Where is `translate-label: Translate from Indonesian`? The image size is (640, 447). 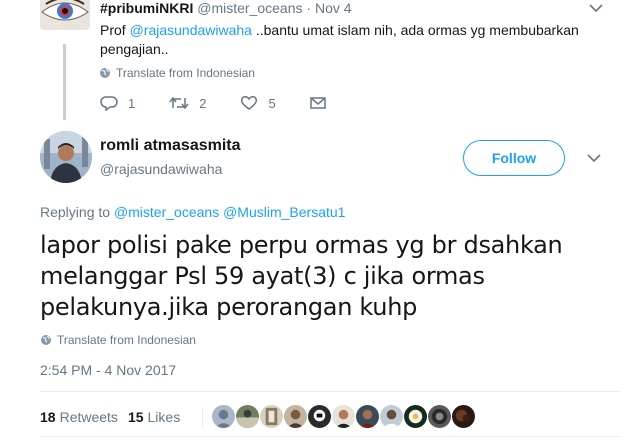
translate-label: Translate from Indonesian is located at coordinates (126, 340).